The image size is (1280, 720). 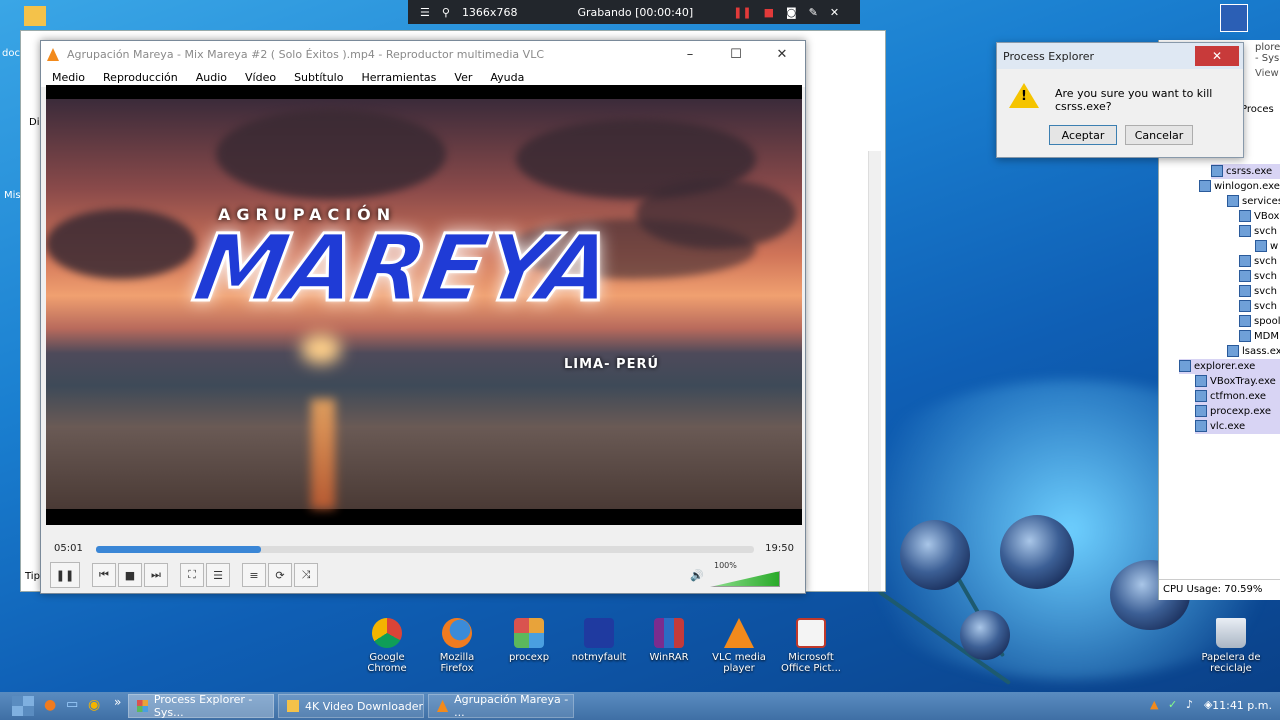 What do you see at coordinates (425, 12) in the screenshot?
I see `menu-icon: ☰` at bounding box center [425, 12].